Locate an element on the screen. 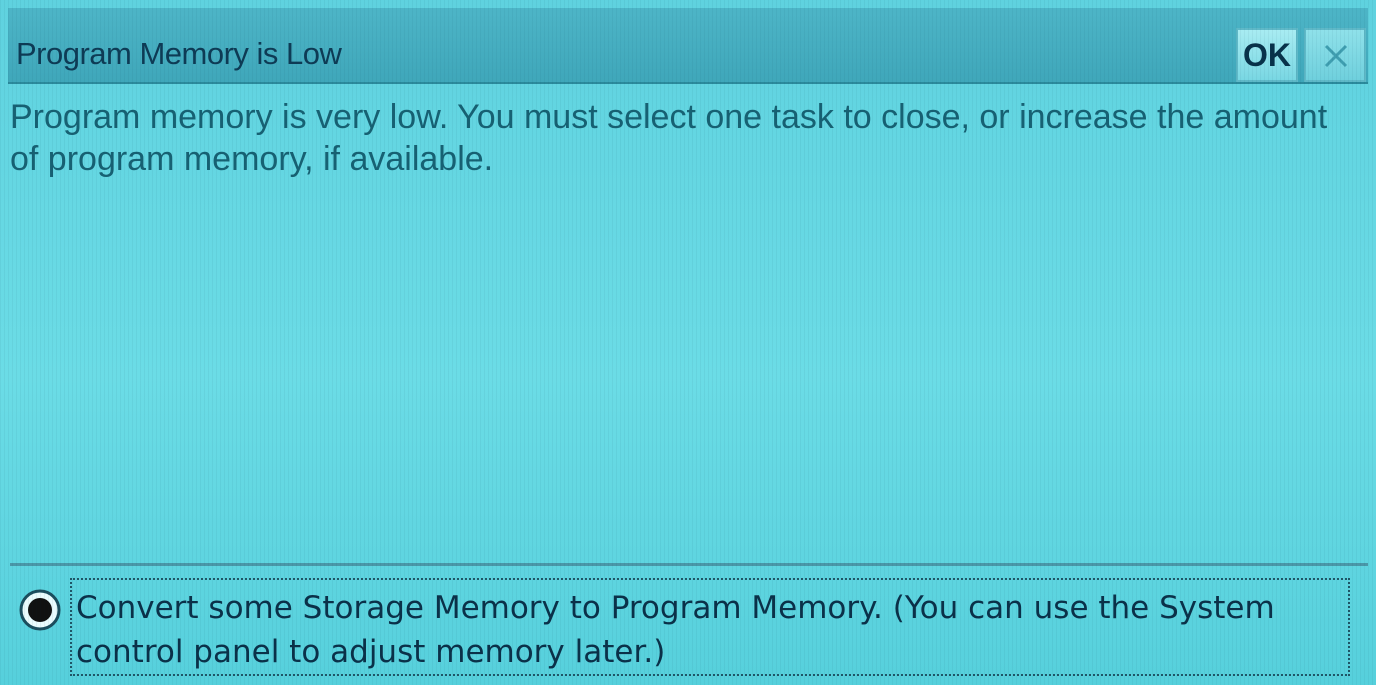  radio-button-selected-icon is located at coordinates (40, 610).